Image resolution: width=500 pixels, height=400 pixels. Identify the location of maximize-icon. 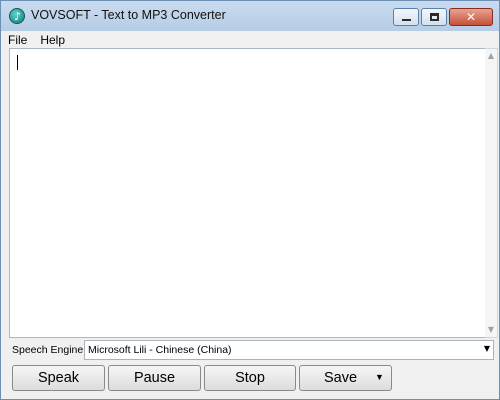
(434, 17).